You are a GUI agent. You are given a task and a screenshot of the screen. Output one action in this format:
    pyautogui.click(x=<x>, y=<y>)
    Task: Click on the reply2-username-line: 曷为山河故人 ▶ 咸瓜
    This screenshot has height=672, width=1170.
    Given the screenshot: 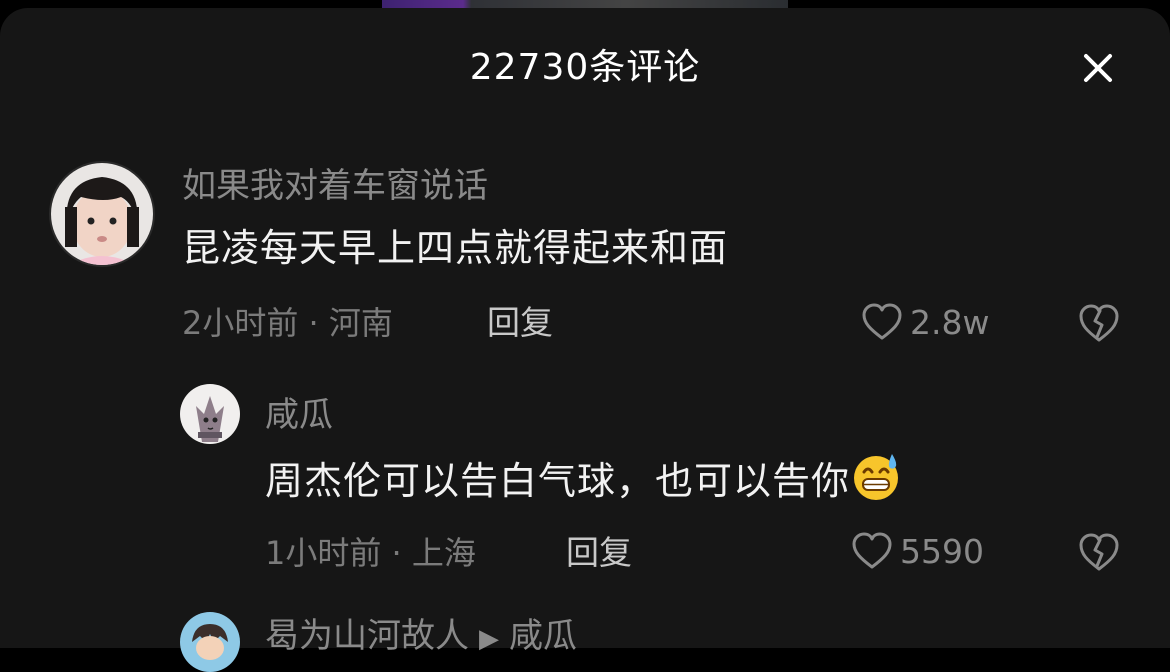 What is the action you would take?
    pyautogui.click(x=421, y=637)
    